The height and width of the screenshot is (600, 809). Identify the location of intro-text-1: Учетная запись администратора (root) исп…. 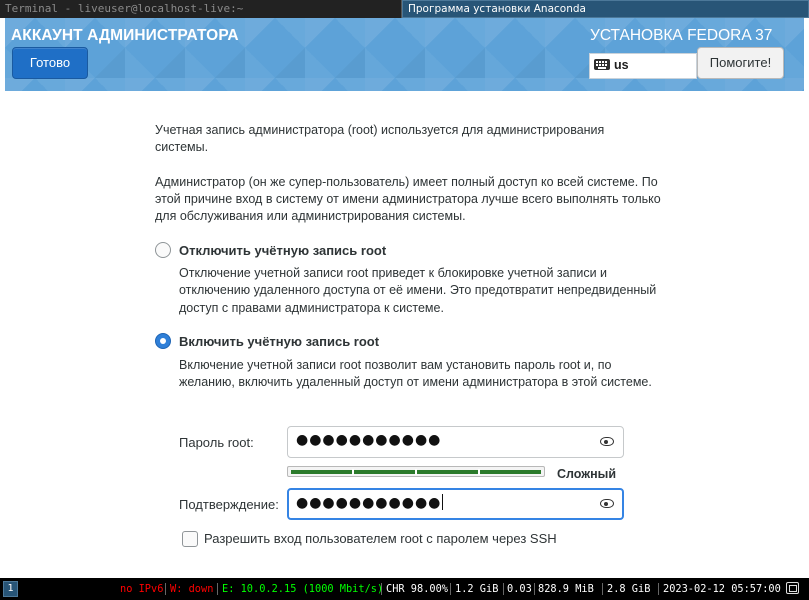
(380, 138).